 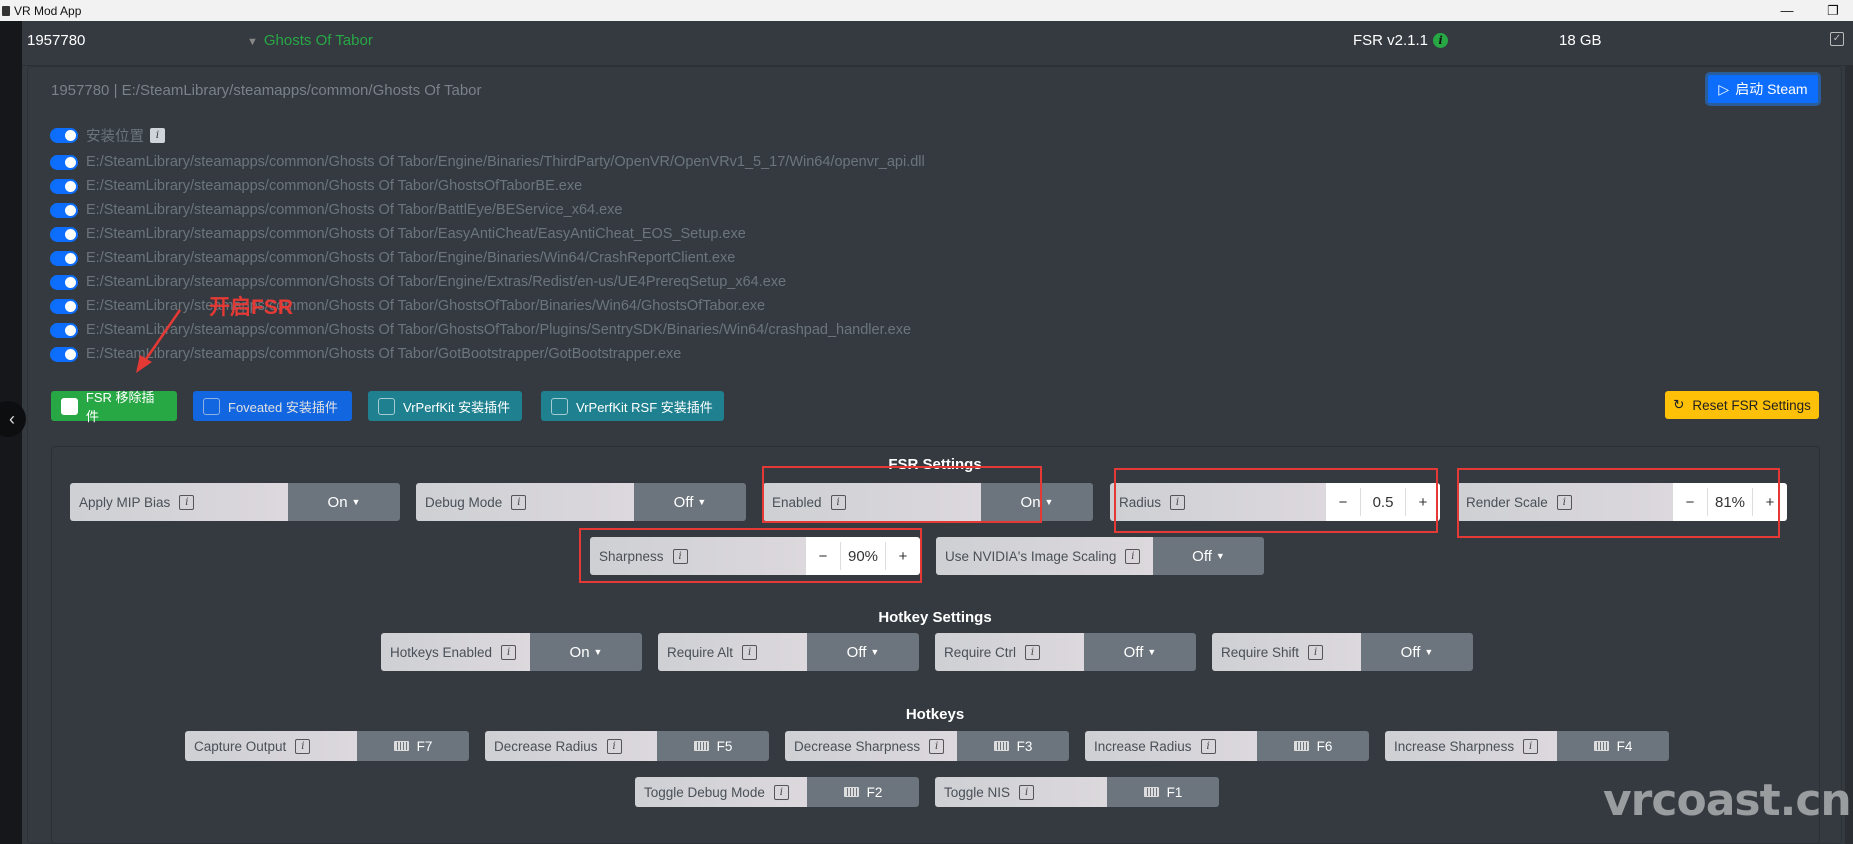 I want to click on hotkey-setting-control: Require Alt i Off ▼, so click(x=788, y=652).